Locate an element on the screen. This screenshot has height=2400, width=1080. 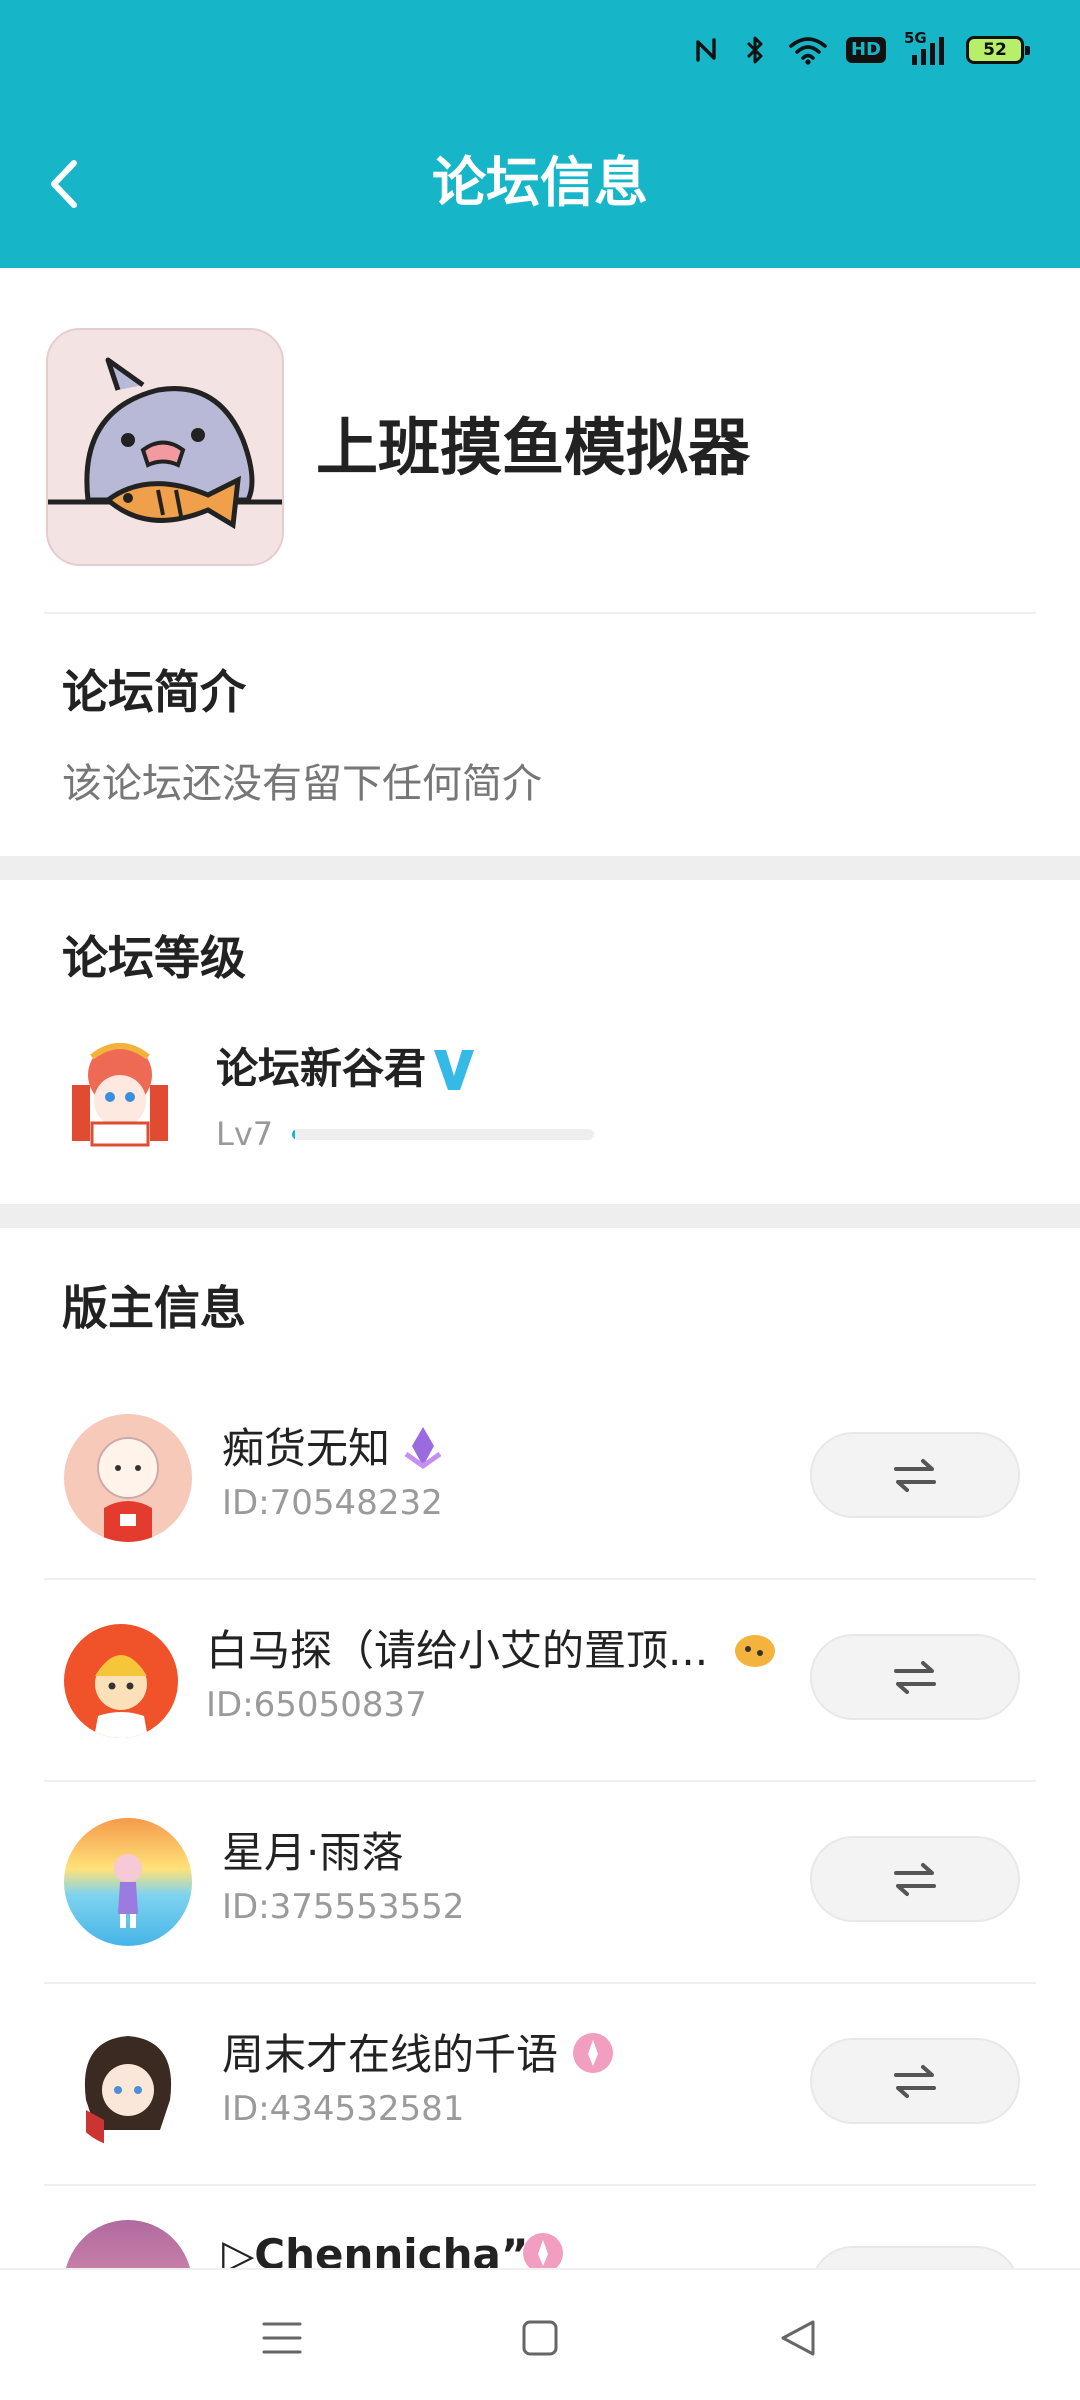
bluetooth-icon is located at coordinates (755, 50).